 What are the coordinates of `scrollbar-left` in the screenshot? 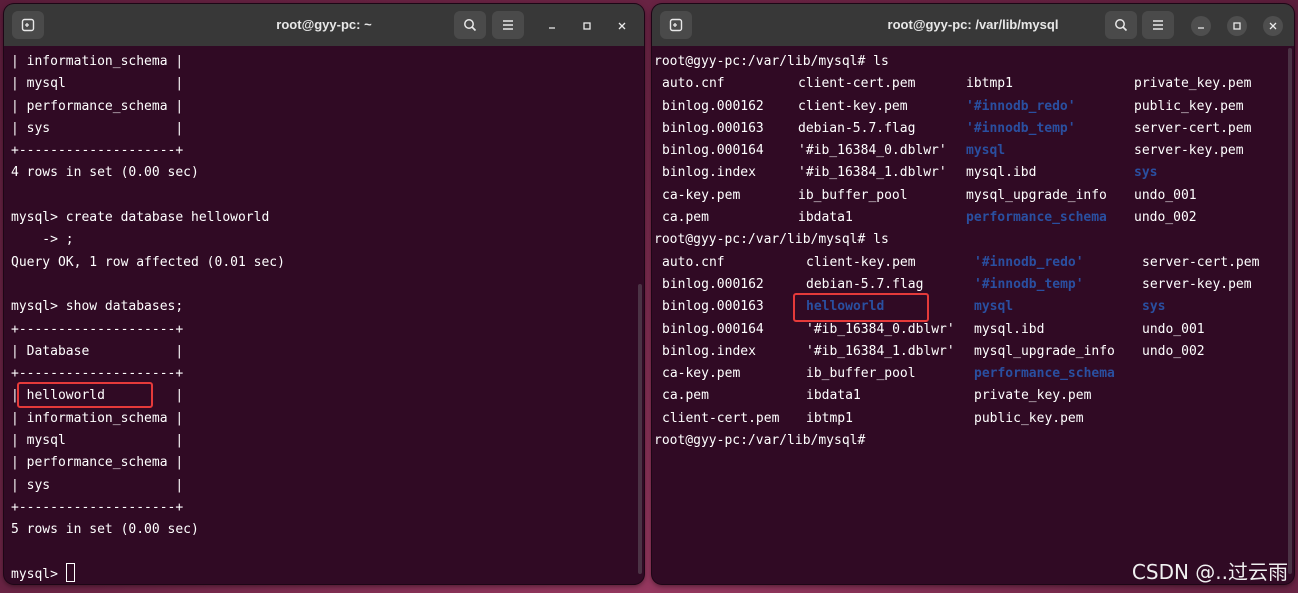 It's located at (640, 429).